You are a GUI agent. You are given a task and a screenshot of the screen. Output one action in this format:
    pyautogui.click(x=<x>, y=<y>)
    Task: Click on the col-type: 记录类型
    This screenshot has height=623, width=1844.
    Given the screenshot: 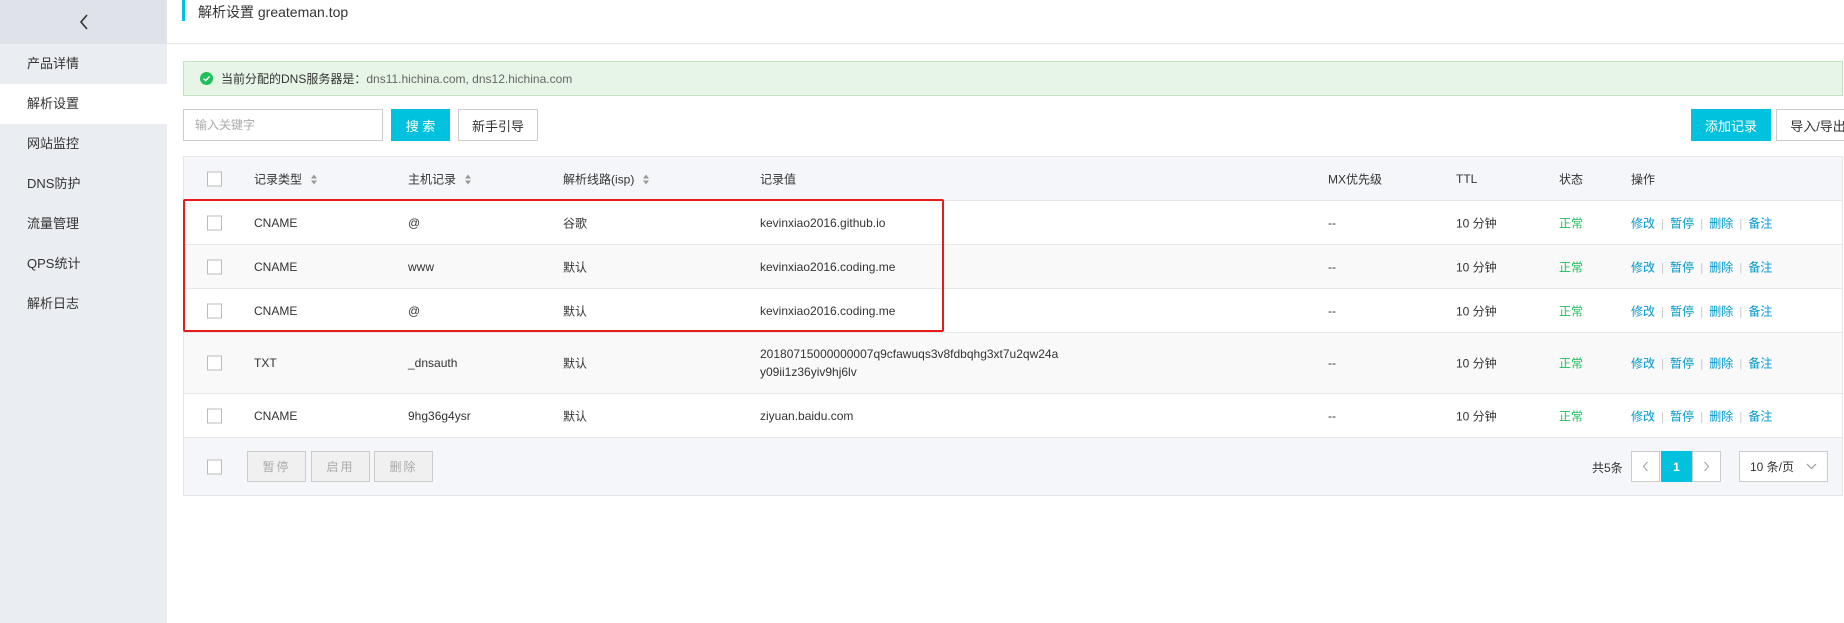 What is the action you would take?
    pyautogui.click(x=286, y=178)
    